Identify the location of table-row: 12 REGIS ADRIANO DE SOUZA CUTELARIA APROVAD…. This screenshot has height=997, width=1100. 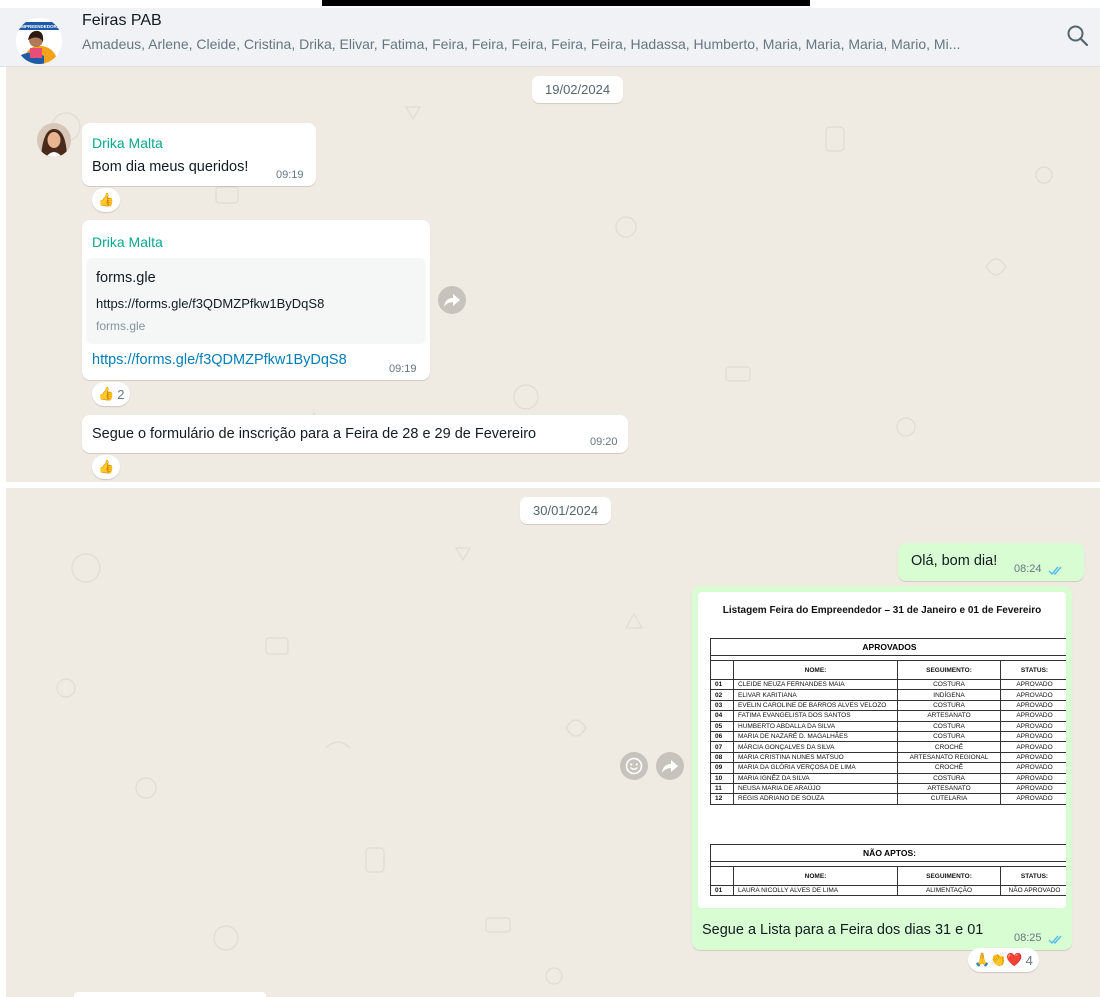
(888, 799).